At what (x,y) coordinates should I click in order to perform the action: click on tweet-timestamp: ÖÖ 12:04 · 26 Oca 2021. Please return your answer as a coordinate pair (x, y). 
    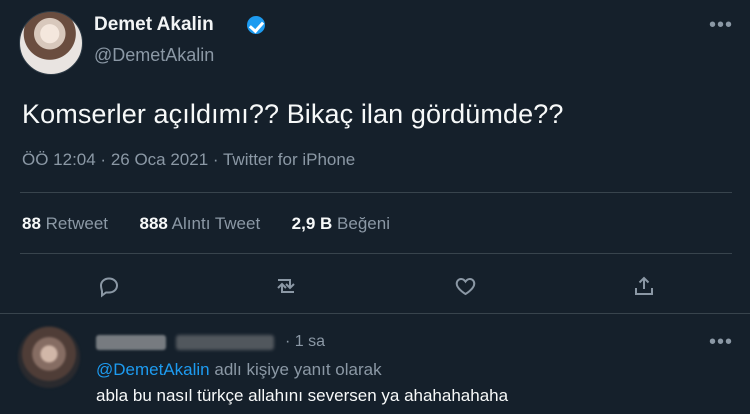
    Looking at the image, I should click on (115, 159).